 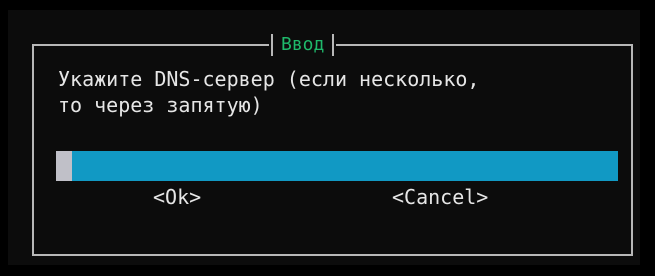 I want to click on dialog-title: Ввод, so click(x=303, y=44).